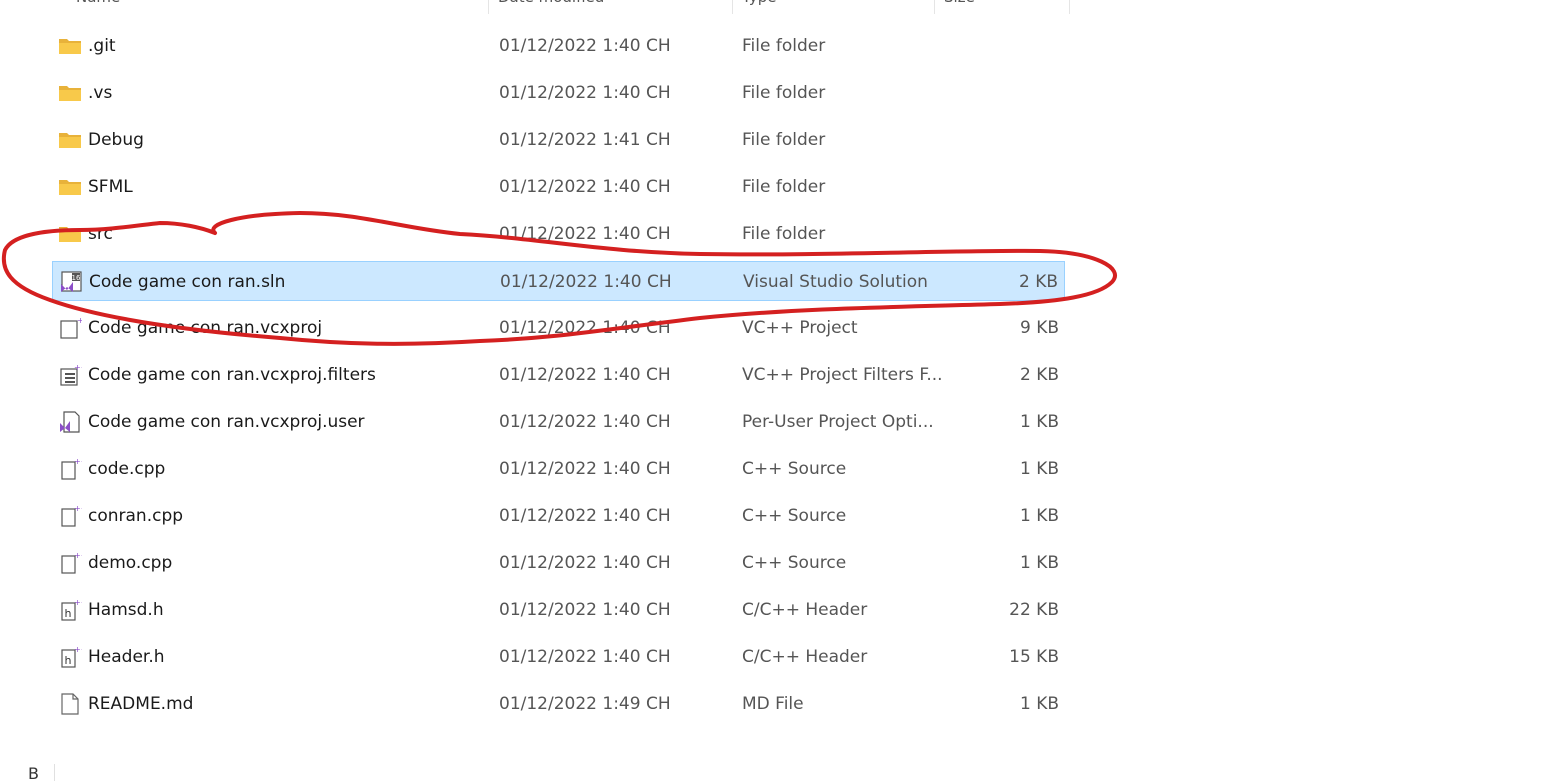  Describe the element at coordinates (116, 140) in the screenshot. I see `file-name: Debug` at that location.